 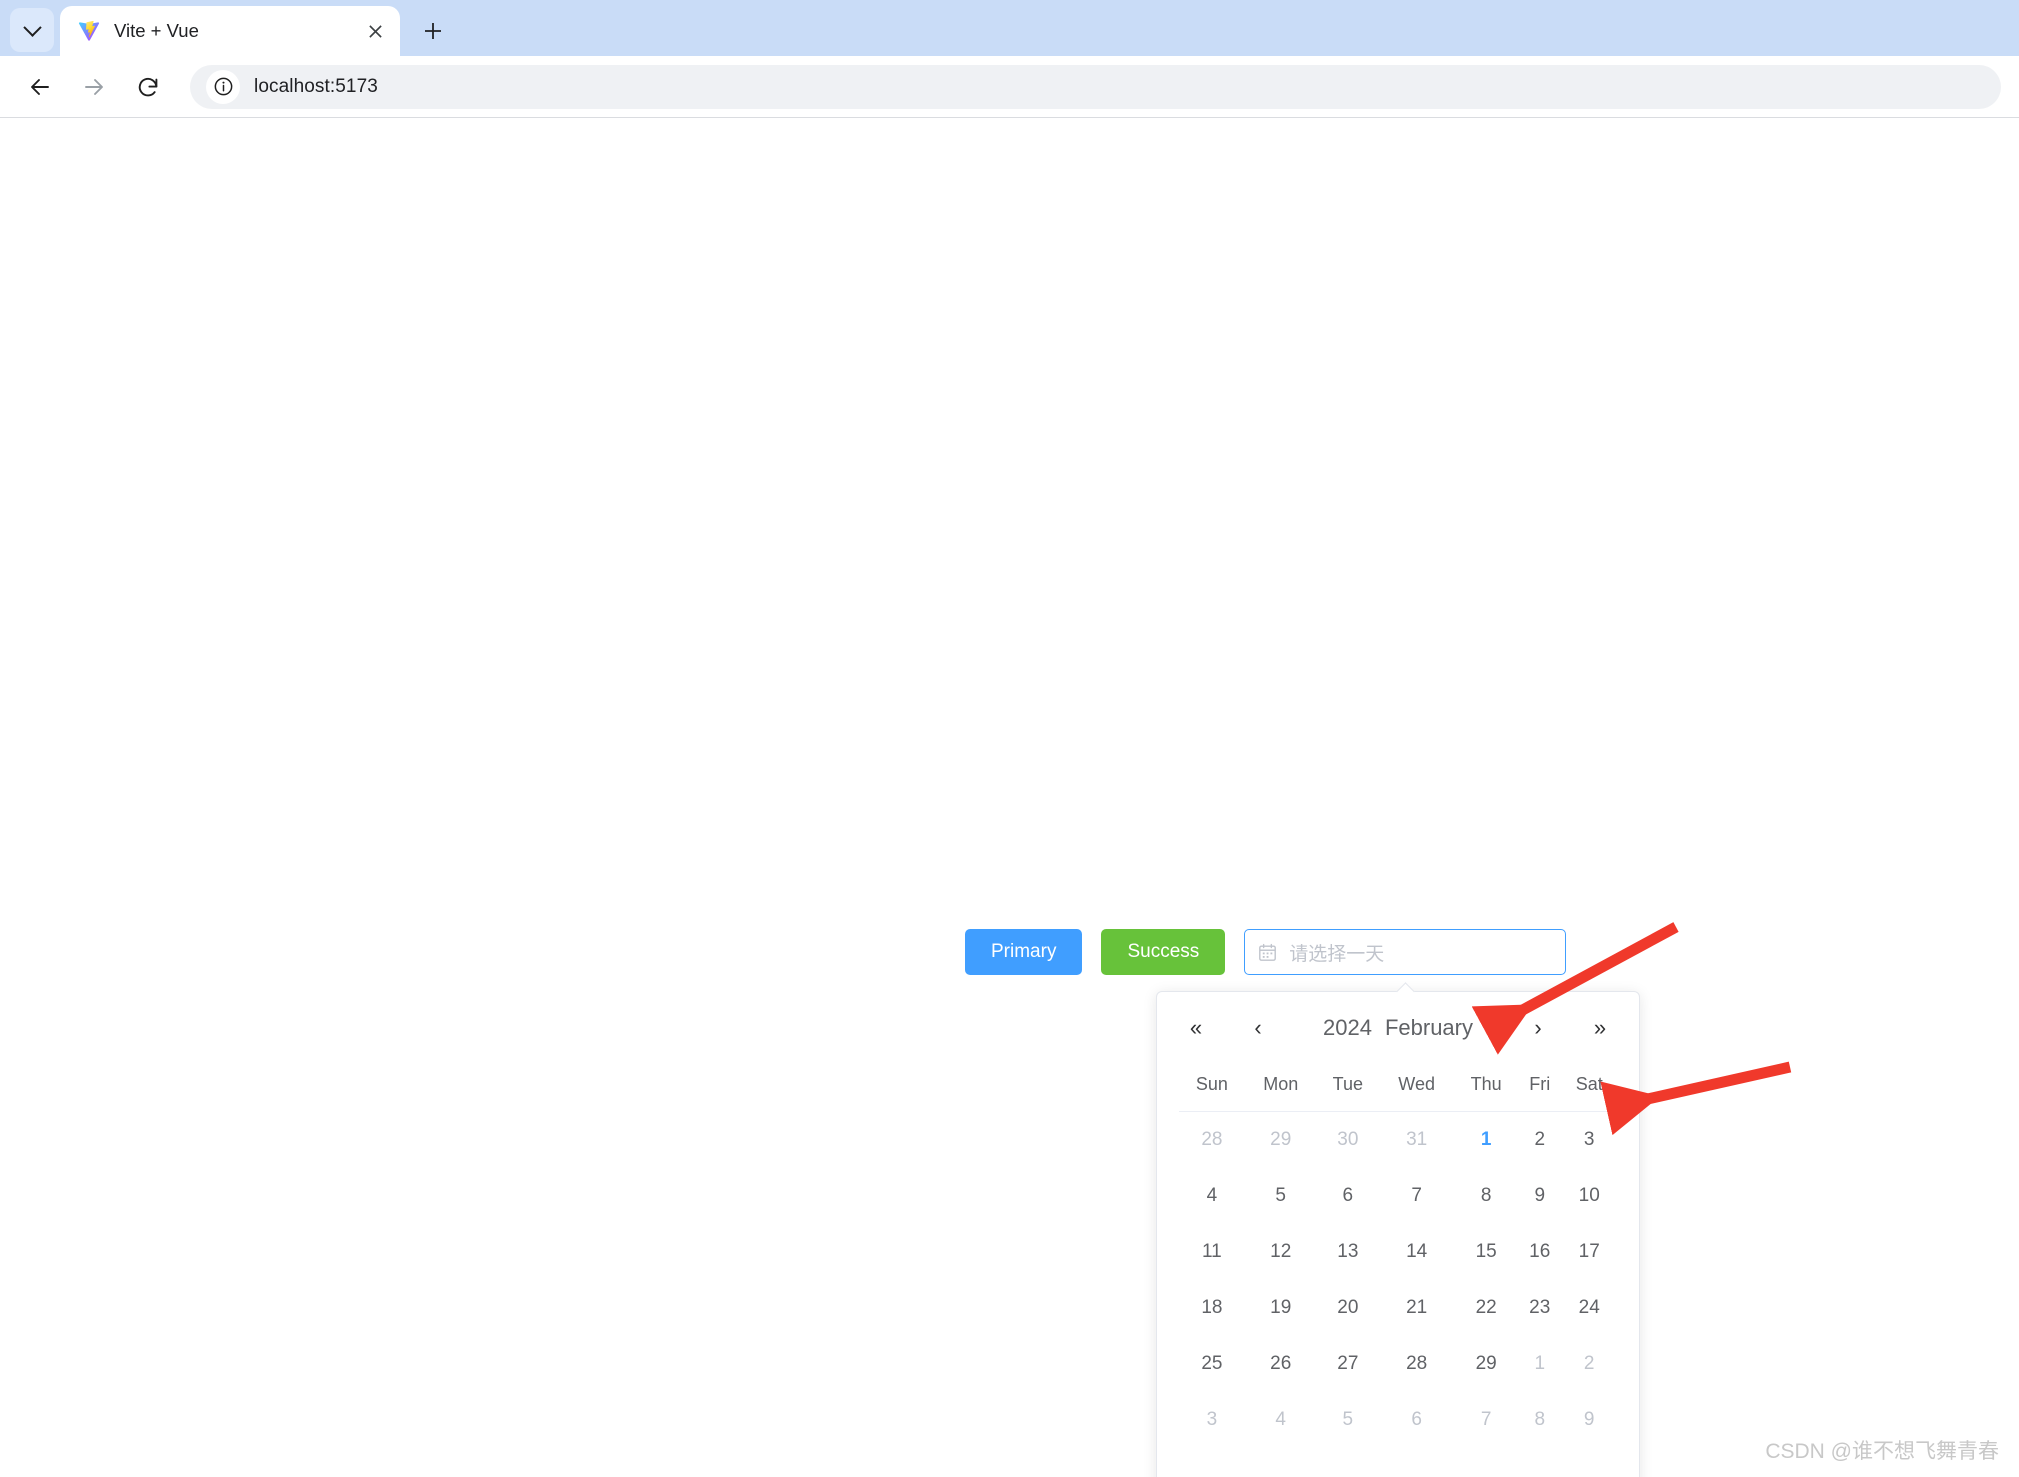 I want to click on weekday-mon: Mon, so click(x=1280, y=1088).